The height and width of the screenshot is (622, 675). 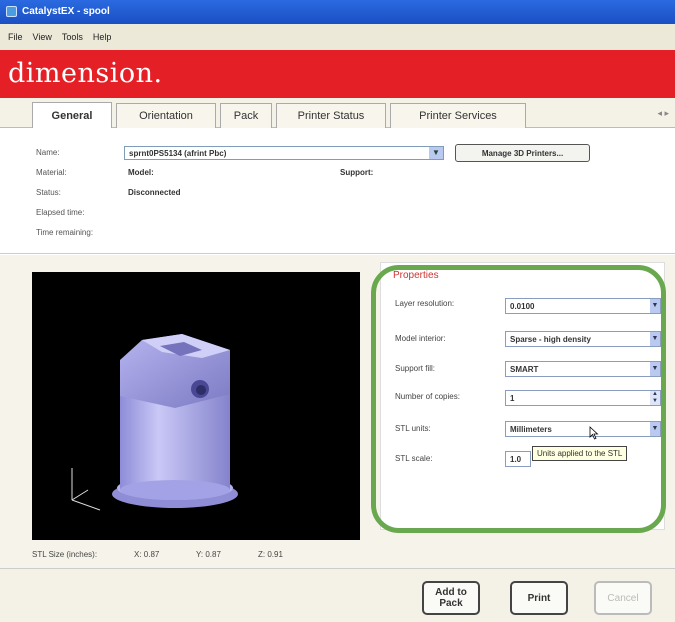 I want to click on layer-resolution-value: 0.0100, so click(x=522, y=306).